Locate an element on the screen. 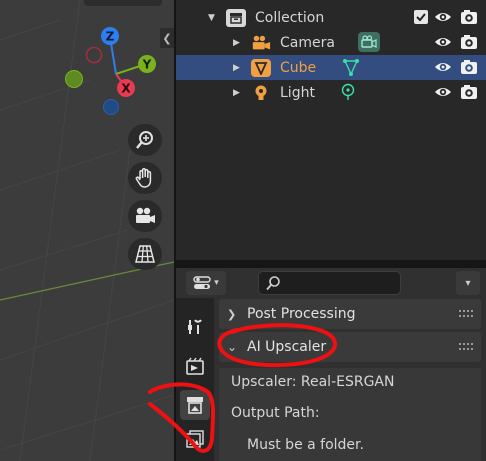  neg-y-handle is located at coordinates (74, 79).